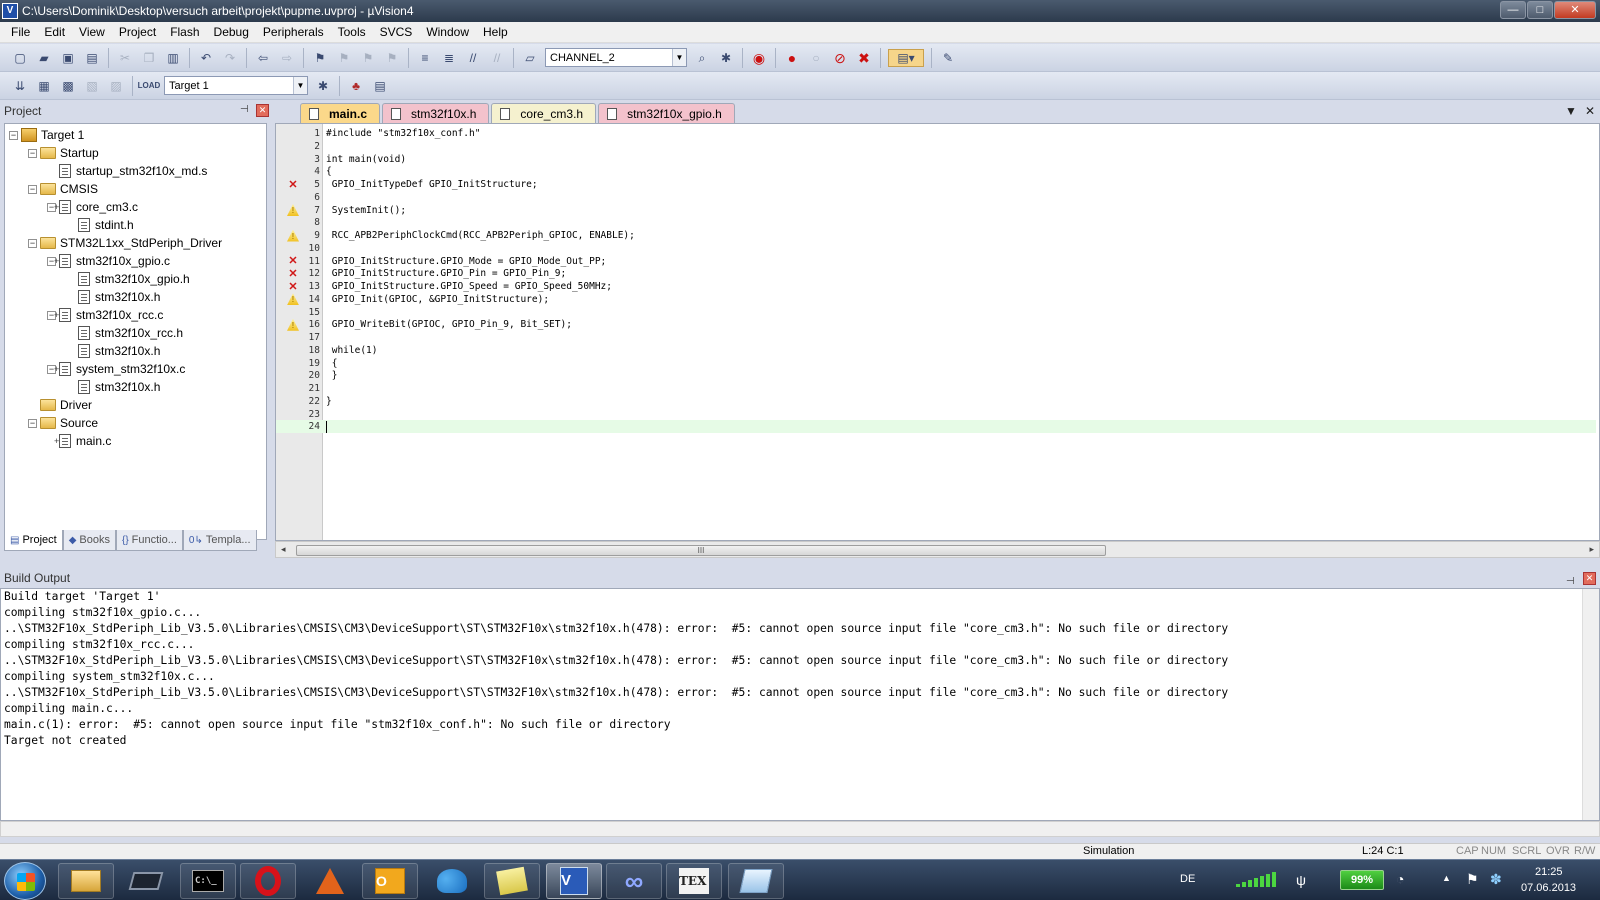 Image resolution: width=1600 pixels, height=900 pixels. Describe the element at coordinates (497, 58) in the screenshot. I see `uncomment-icon: //` at that location.